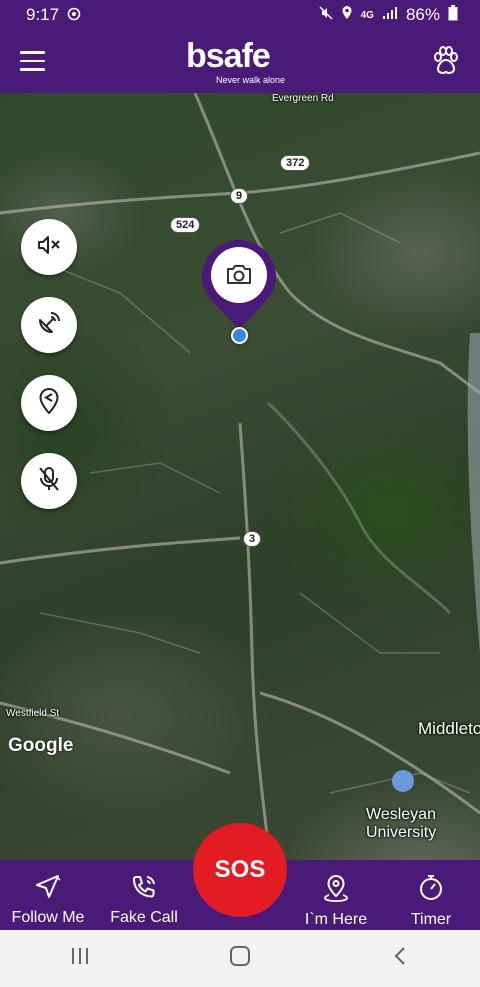  I want to click on battery-level: 86%, so click(422, 14).